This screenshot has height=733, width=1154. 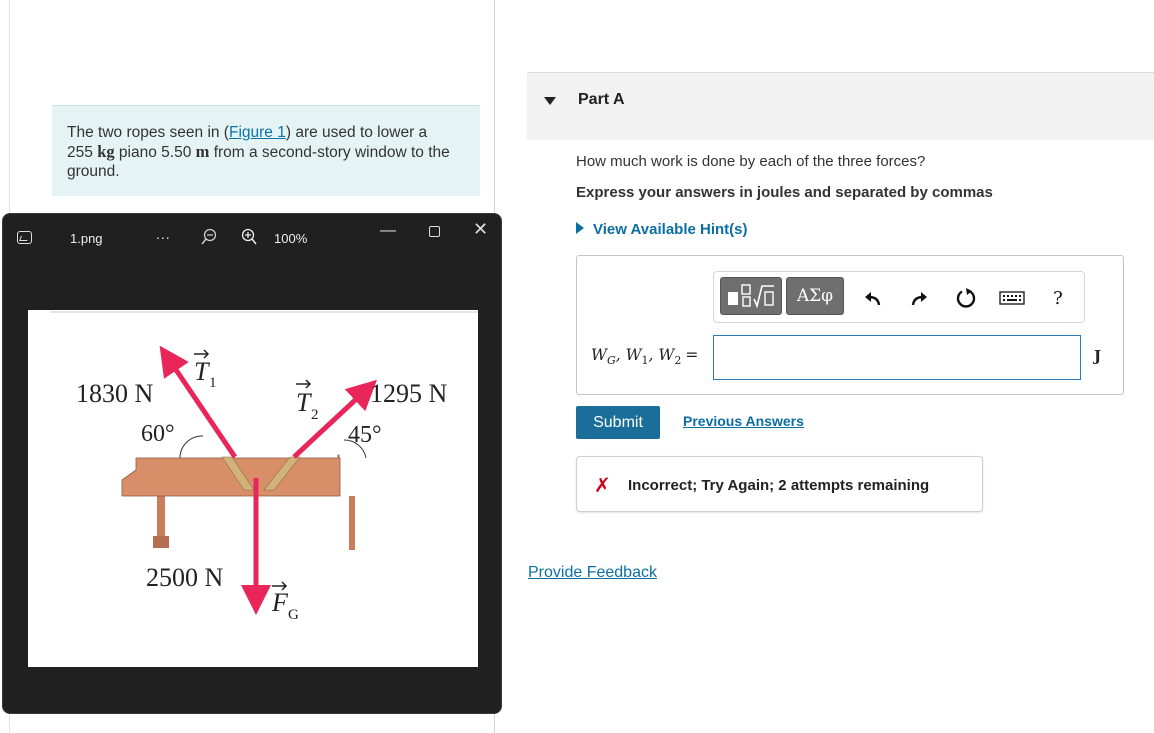 I want to click on close-icon: ✕, so click(x=480, y=229).